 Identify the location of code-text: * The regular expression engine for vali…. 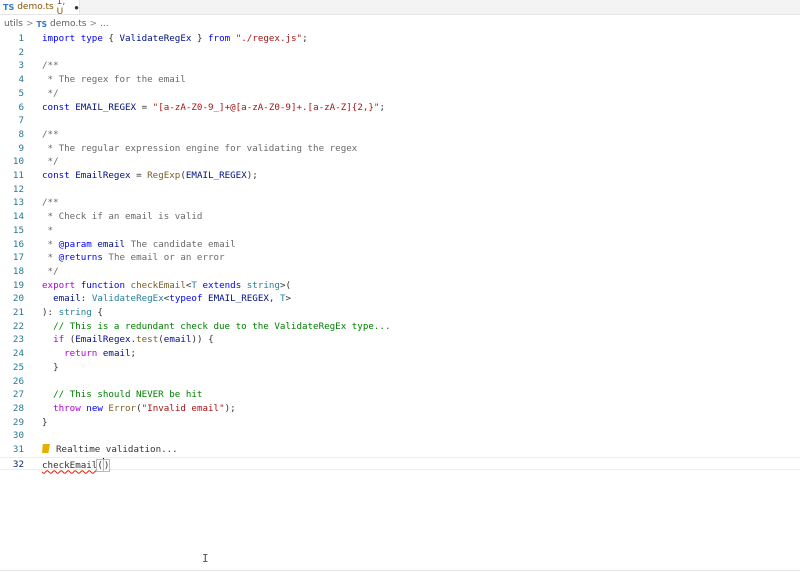
(200, 149).